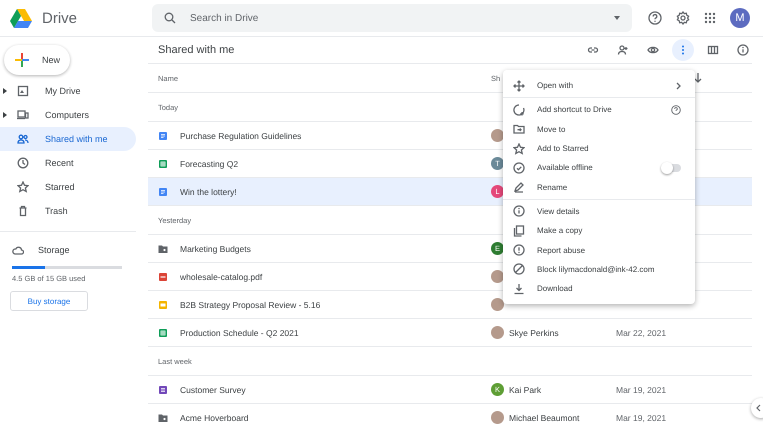  I want to click on owner-name: Skye Perkins, so click(534, 333).